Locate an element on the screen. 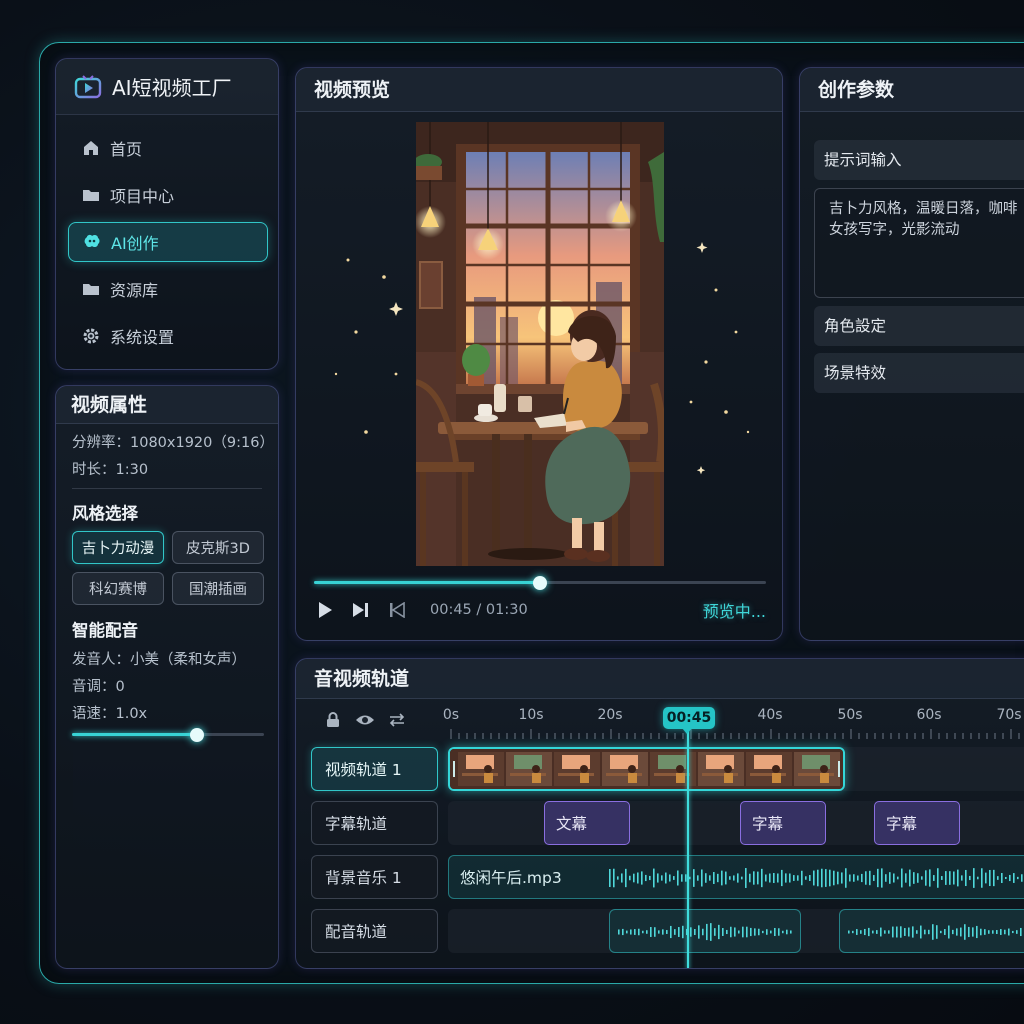 The image size is (1024, 1024). pitch-text: 音调：0 is located at coordinates (98, 687).